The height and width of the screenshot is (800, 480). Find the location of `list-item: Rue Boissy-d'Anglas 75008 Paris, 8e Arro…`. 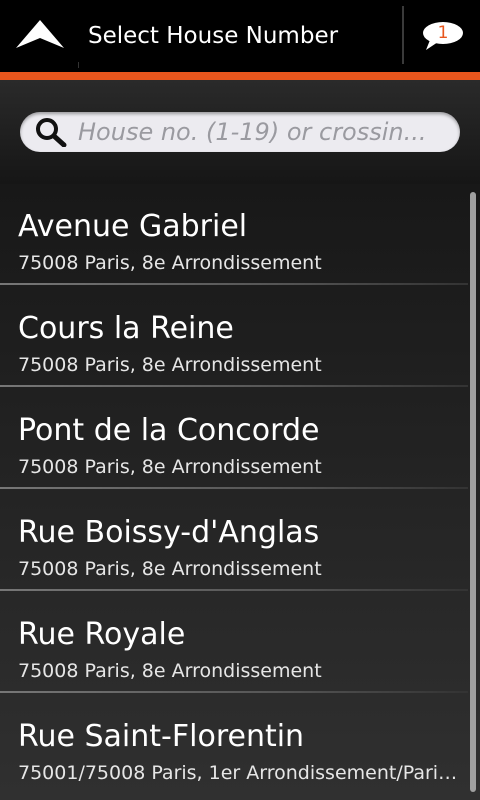

list-item: Rue Boissy-d'Anglas 75008 Paris, 8e Arro… is located at coordinates (234, 540).